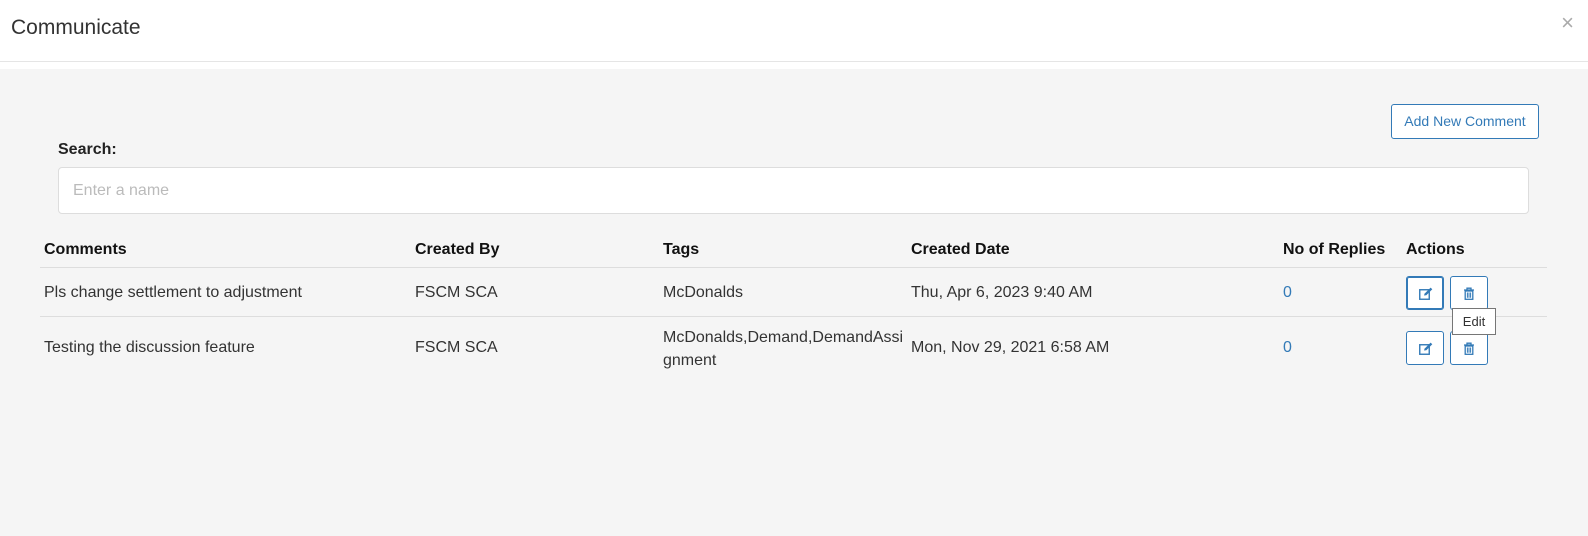 The image size is (1588, 536). Describe the element at coordinates (1334, 250) in the screenshot. I see `header-replies: No of Replies` at that location.